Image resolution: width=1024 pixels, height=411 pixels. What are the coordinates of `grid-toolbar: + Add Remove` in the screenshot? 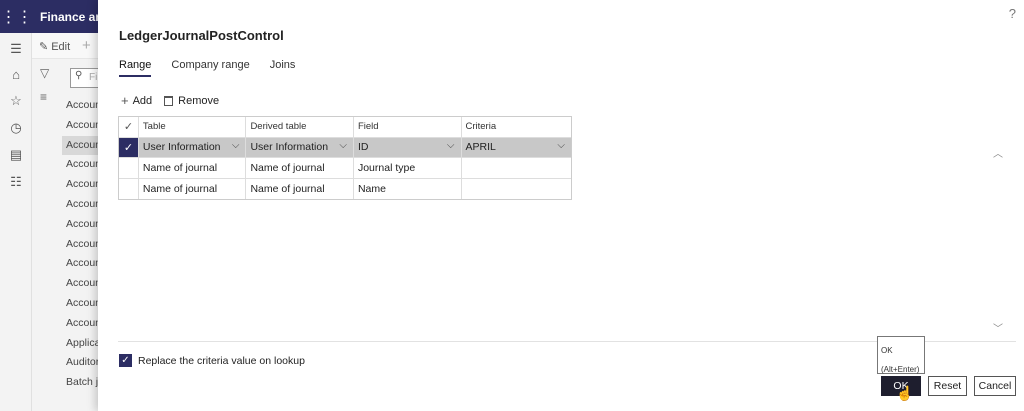 It's located at (176, 100).